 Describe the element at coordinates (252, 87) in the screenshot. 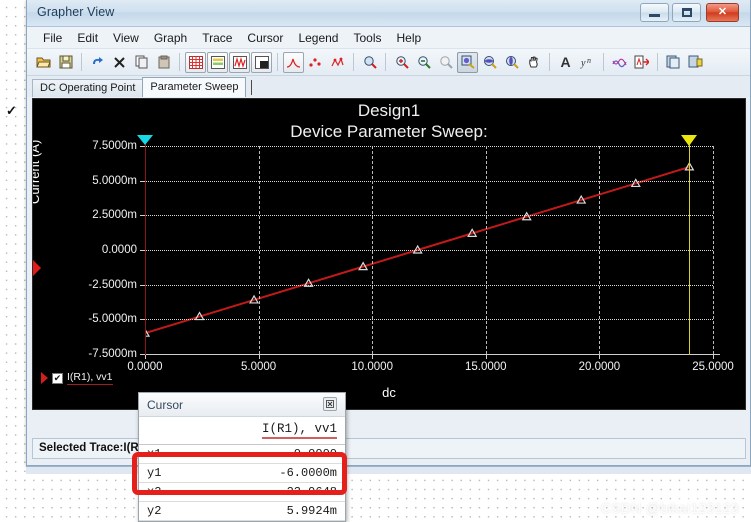

I see `tab-text-caret` at that location.